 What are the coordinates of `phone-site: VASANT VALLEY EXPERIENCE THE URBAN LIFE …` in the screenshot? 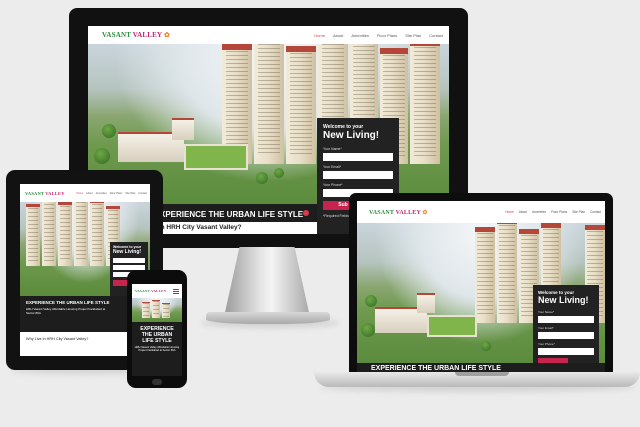 It's located at (157, 330).